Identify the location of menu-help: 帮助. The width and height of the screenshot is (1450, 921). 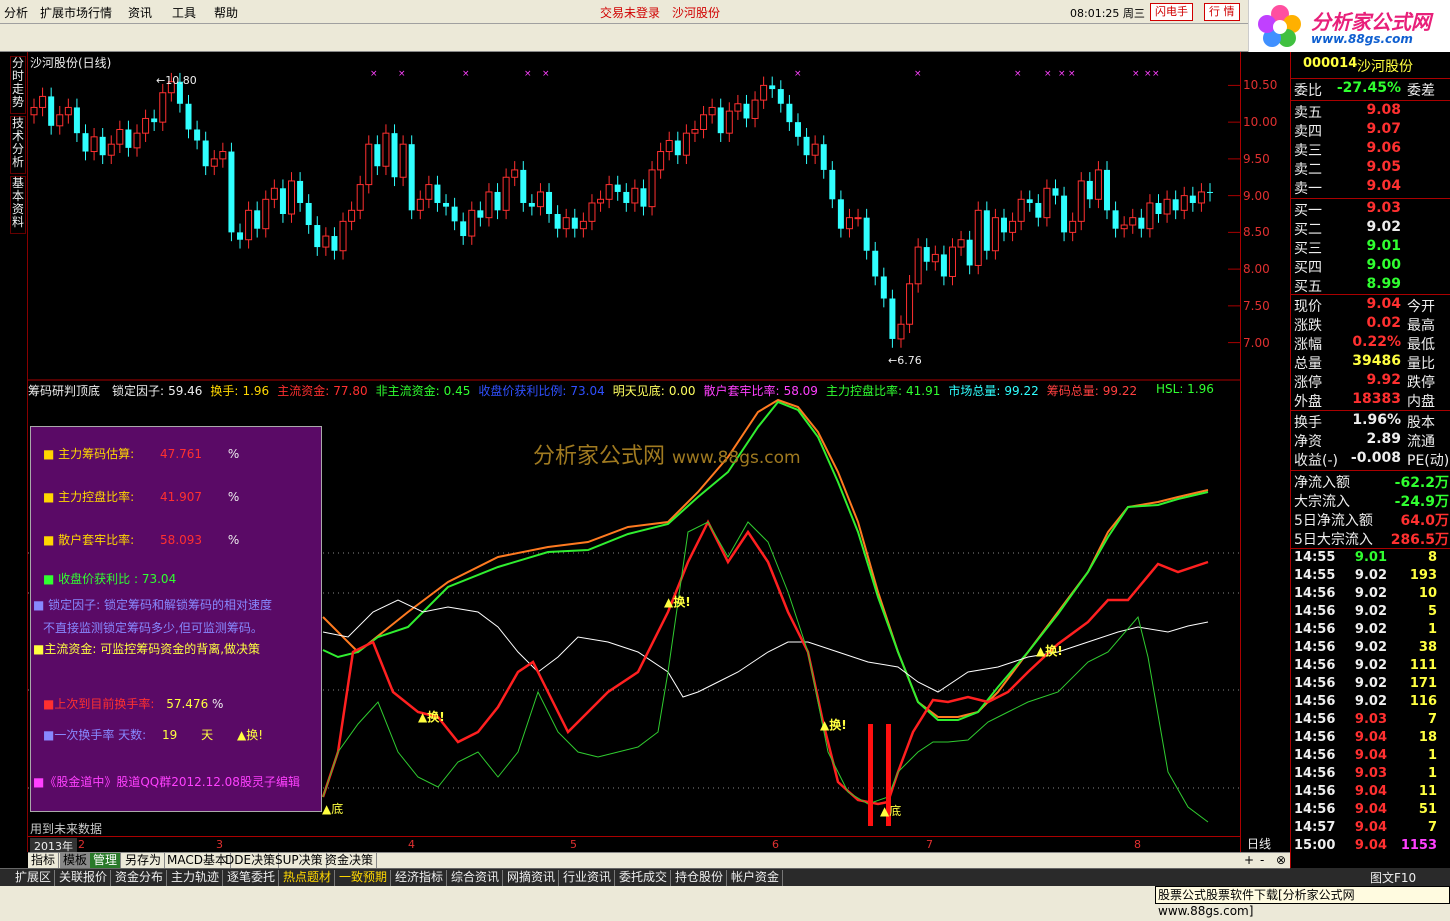
(226, 12).